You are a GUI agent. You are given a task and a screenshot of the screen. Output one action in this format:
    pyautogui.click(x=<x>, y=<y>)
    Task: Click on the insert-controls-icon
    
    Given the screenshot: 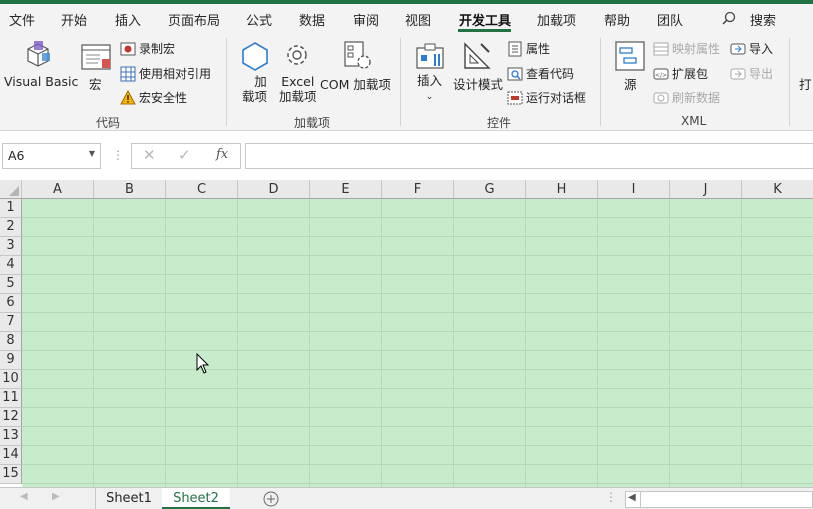 What is the action you would take?
    pyautogui.click(x=430, y=56)
    